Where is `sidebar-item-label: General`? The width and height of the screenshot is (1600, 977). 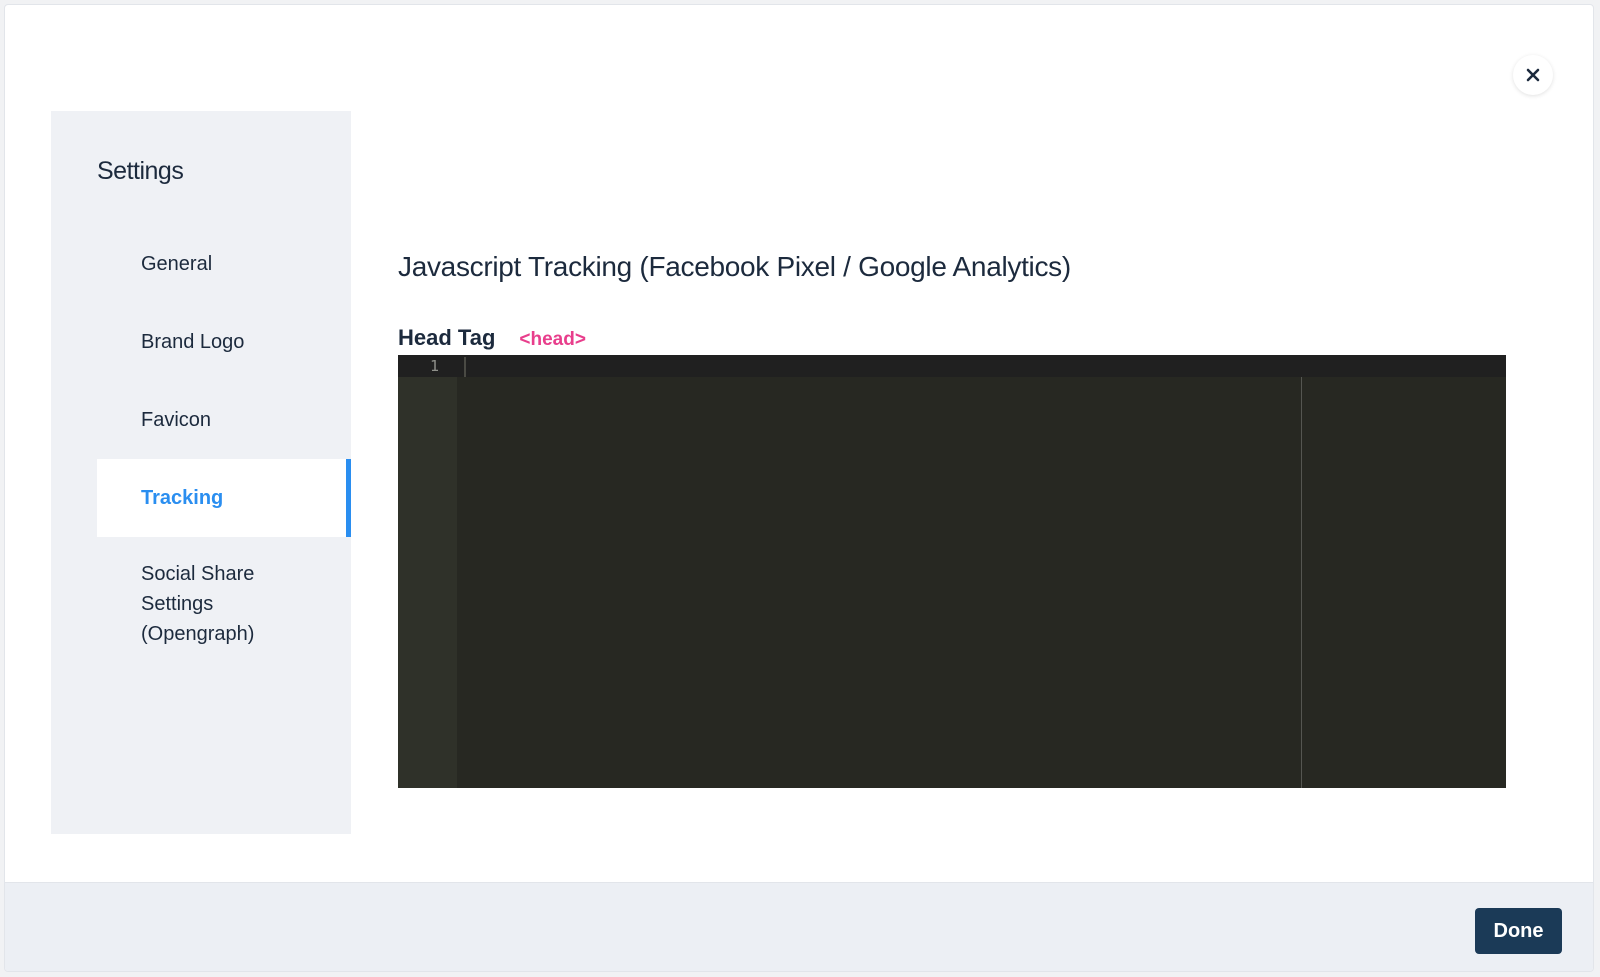
sidebar-item-label: General is located at coordinates (177, 264).